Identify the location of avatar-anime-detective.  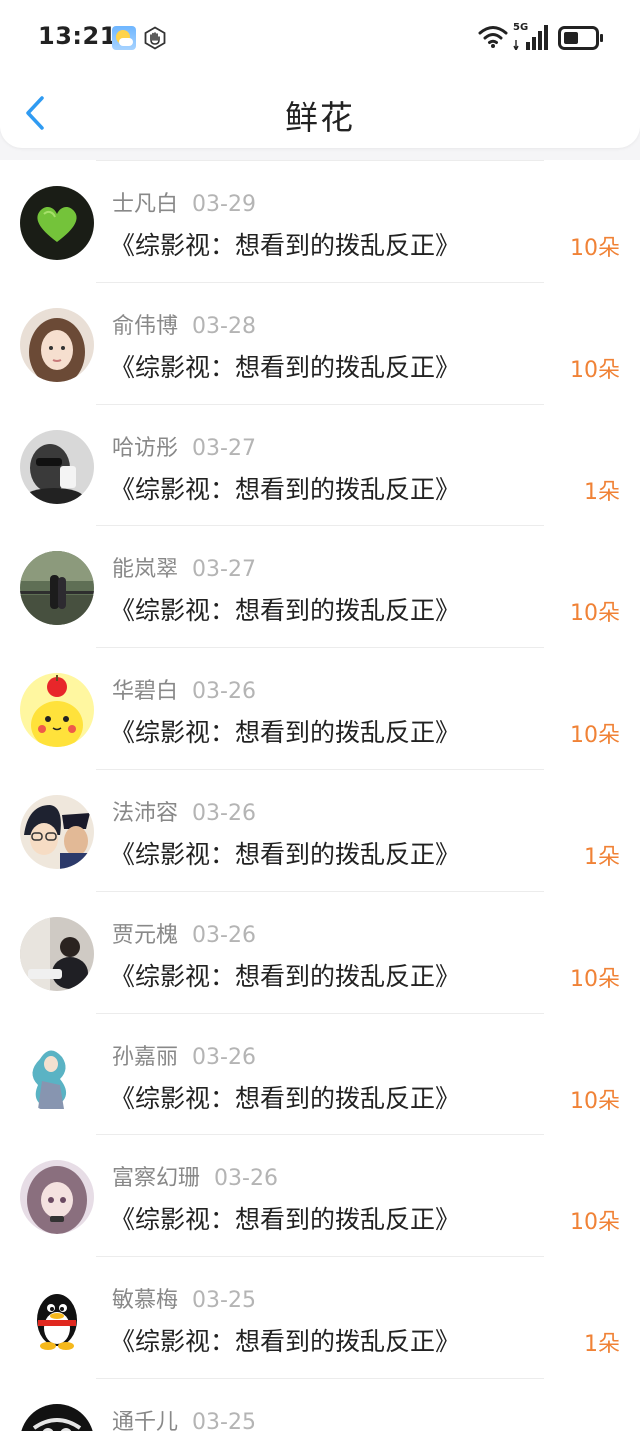
(57, 831).